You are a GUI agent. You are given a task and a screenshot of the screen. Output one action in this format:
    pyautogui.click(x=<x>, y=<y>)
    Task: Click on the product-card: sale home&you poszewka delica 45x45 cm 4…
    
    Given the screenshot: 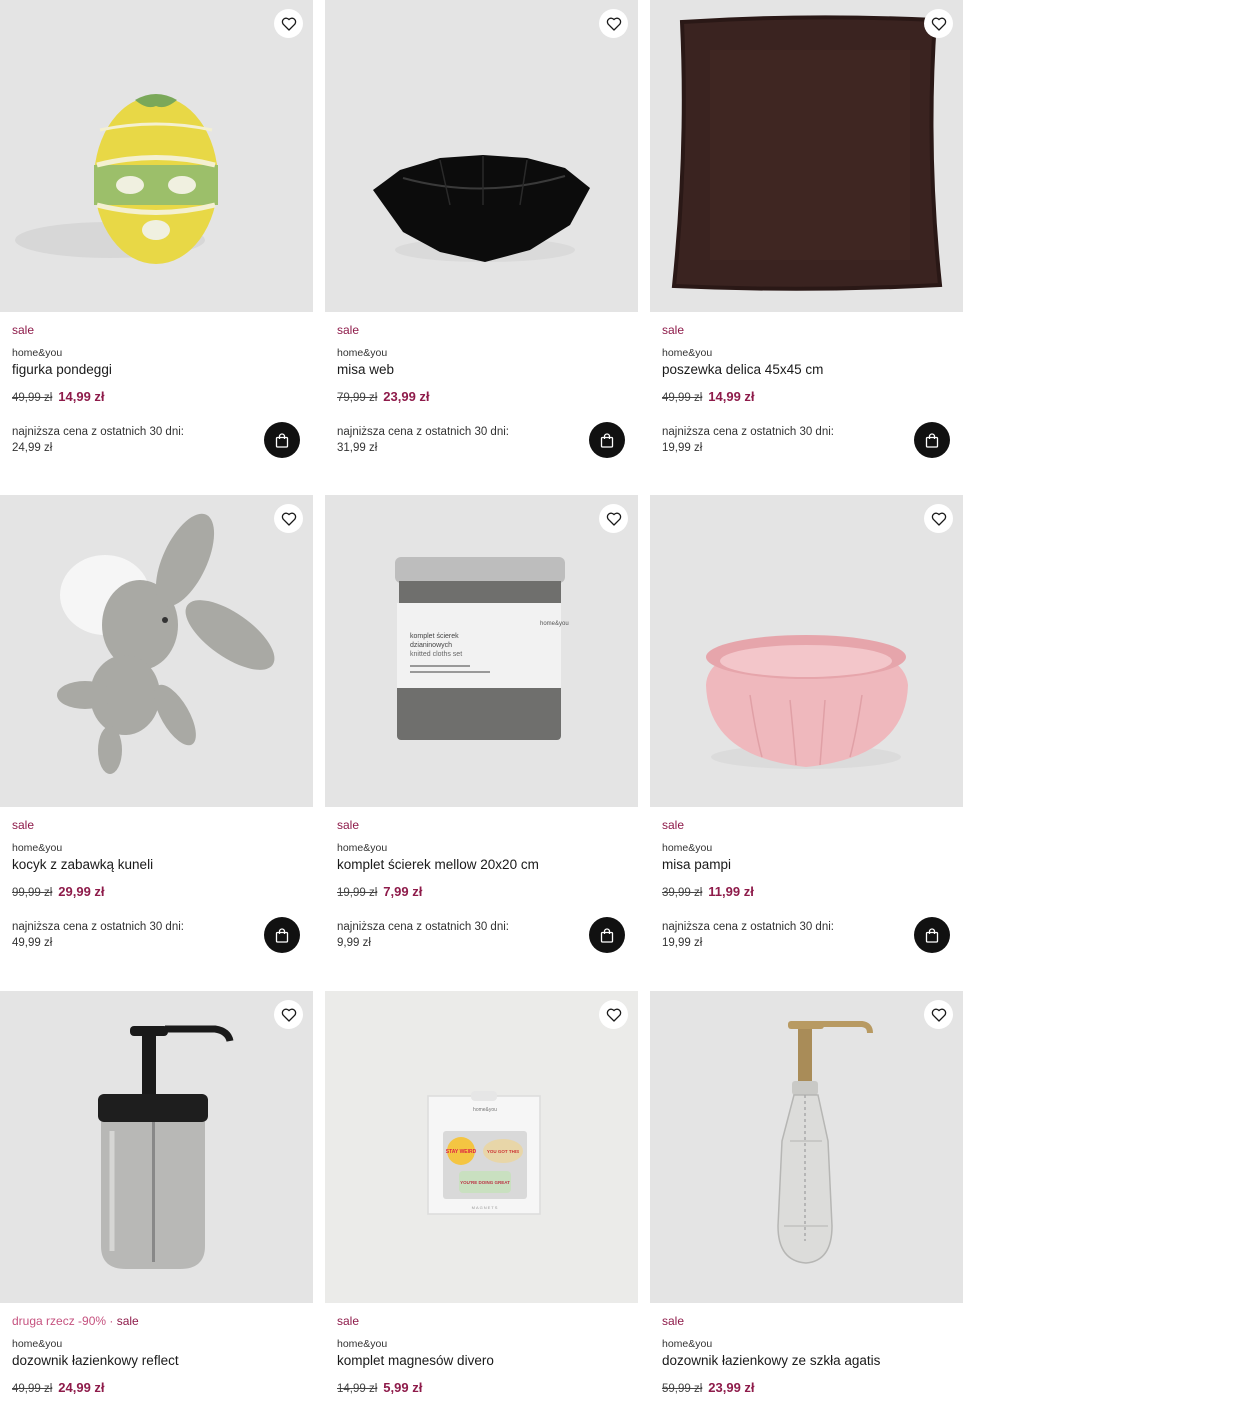 What is the action you would take?
    pyautogui.click(x=806, y=245)
    